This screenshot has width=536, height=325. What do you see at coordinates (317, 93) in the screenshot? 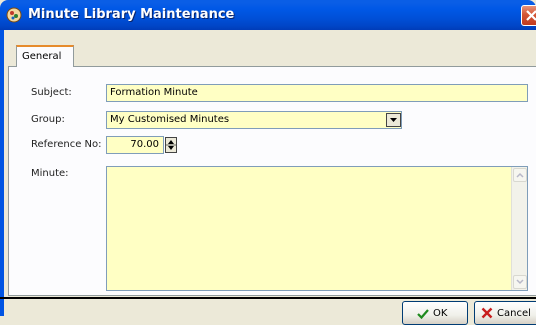
I see `subject-field: Formation Minute` at bounding box center [317, 93].